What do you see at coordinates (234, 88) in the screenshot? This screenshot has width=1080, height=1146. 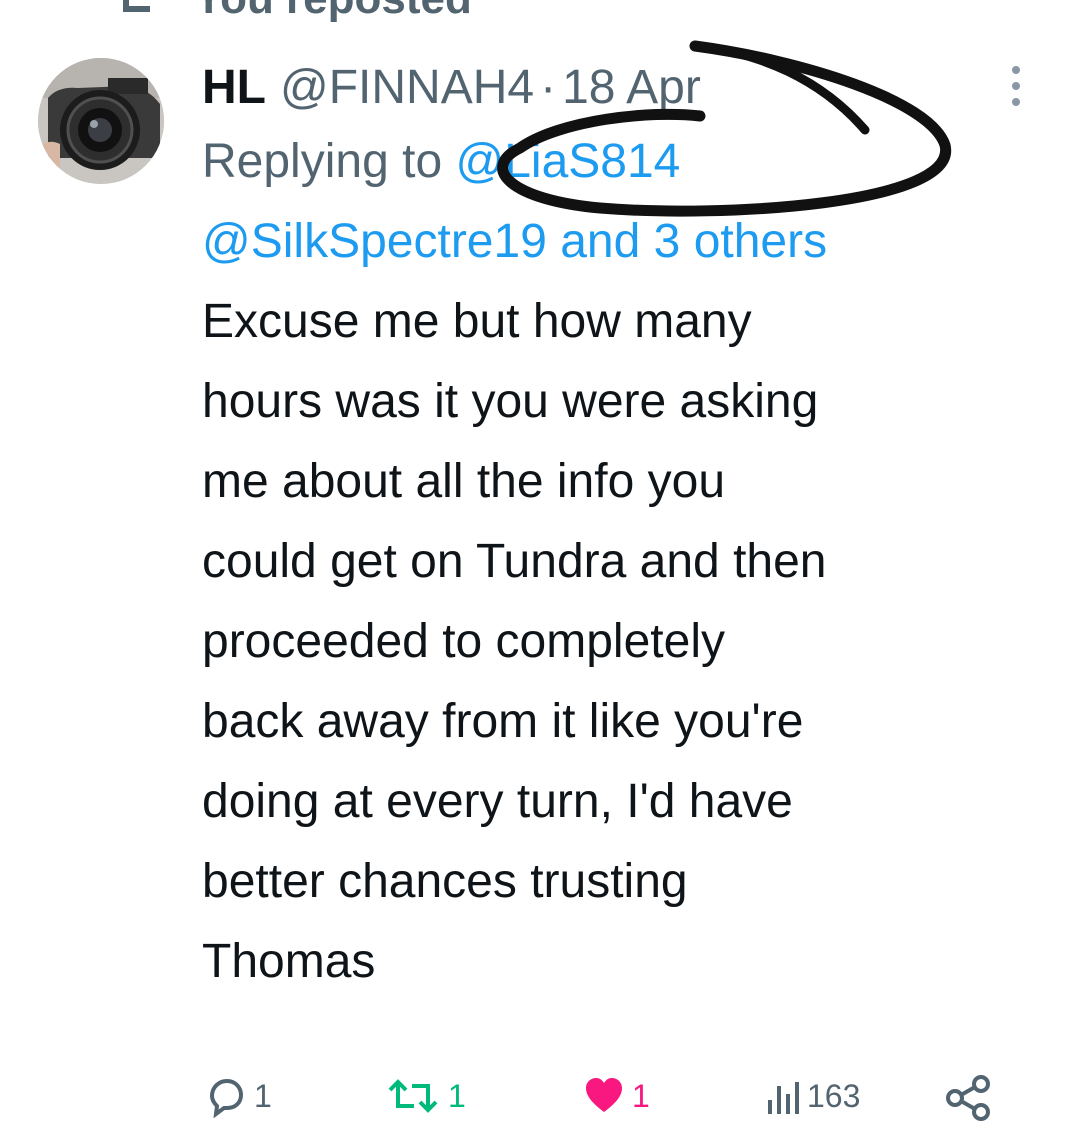 I see `author-name: HL` at bounding box center [234, 88].